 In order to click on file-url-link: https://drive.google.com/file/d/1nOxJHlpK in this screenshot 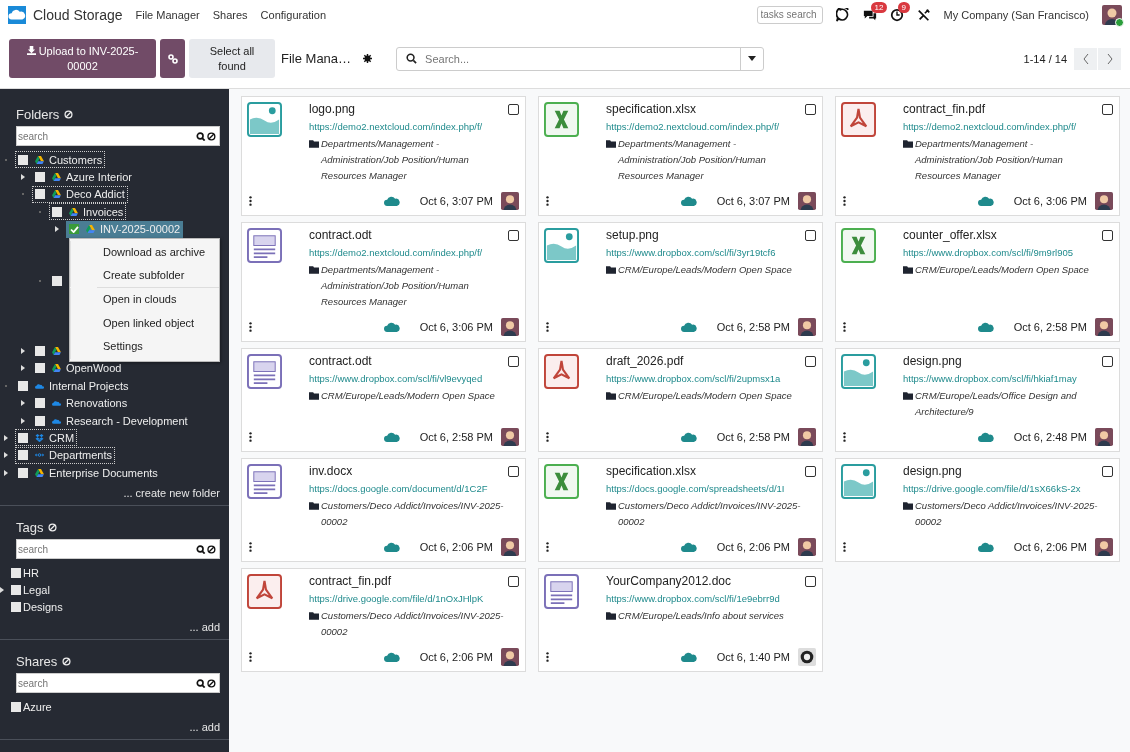, I will do `click(414, 598)`.